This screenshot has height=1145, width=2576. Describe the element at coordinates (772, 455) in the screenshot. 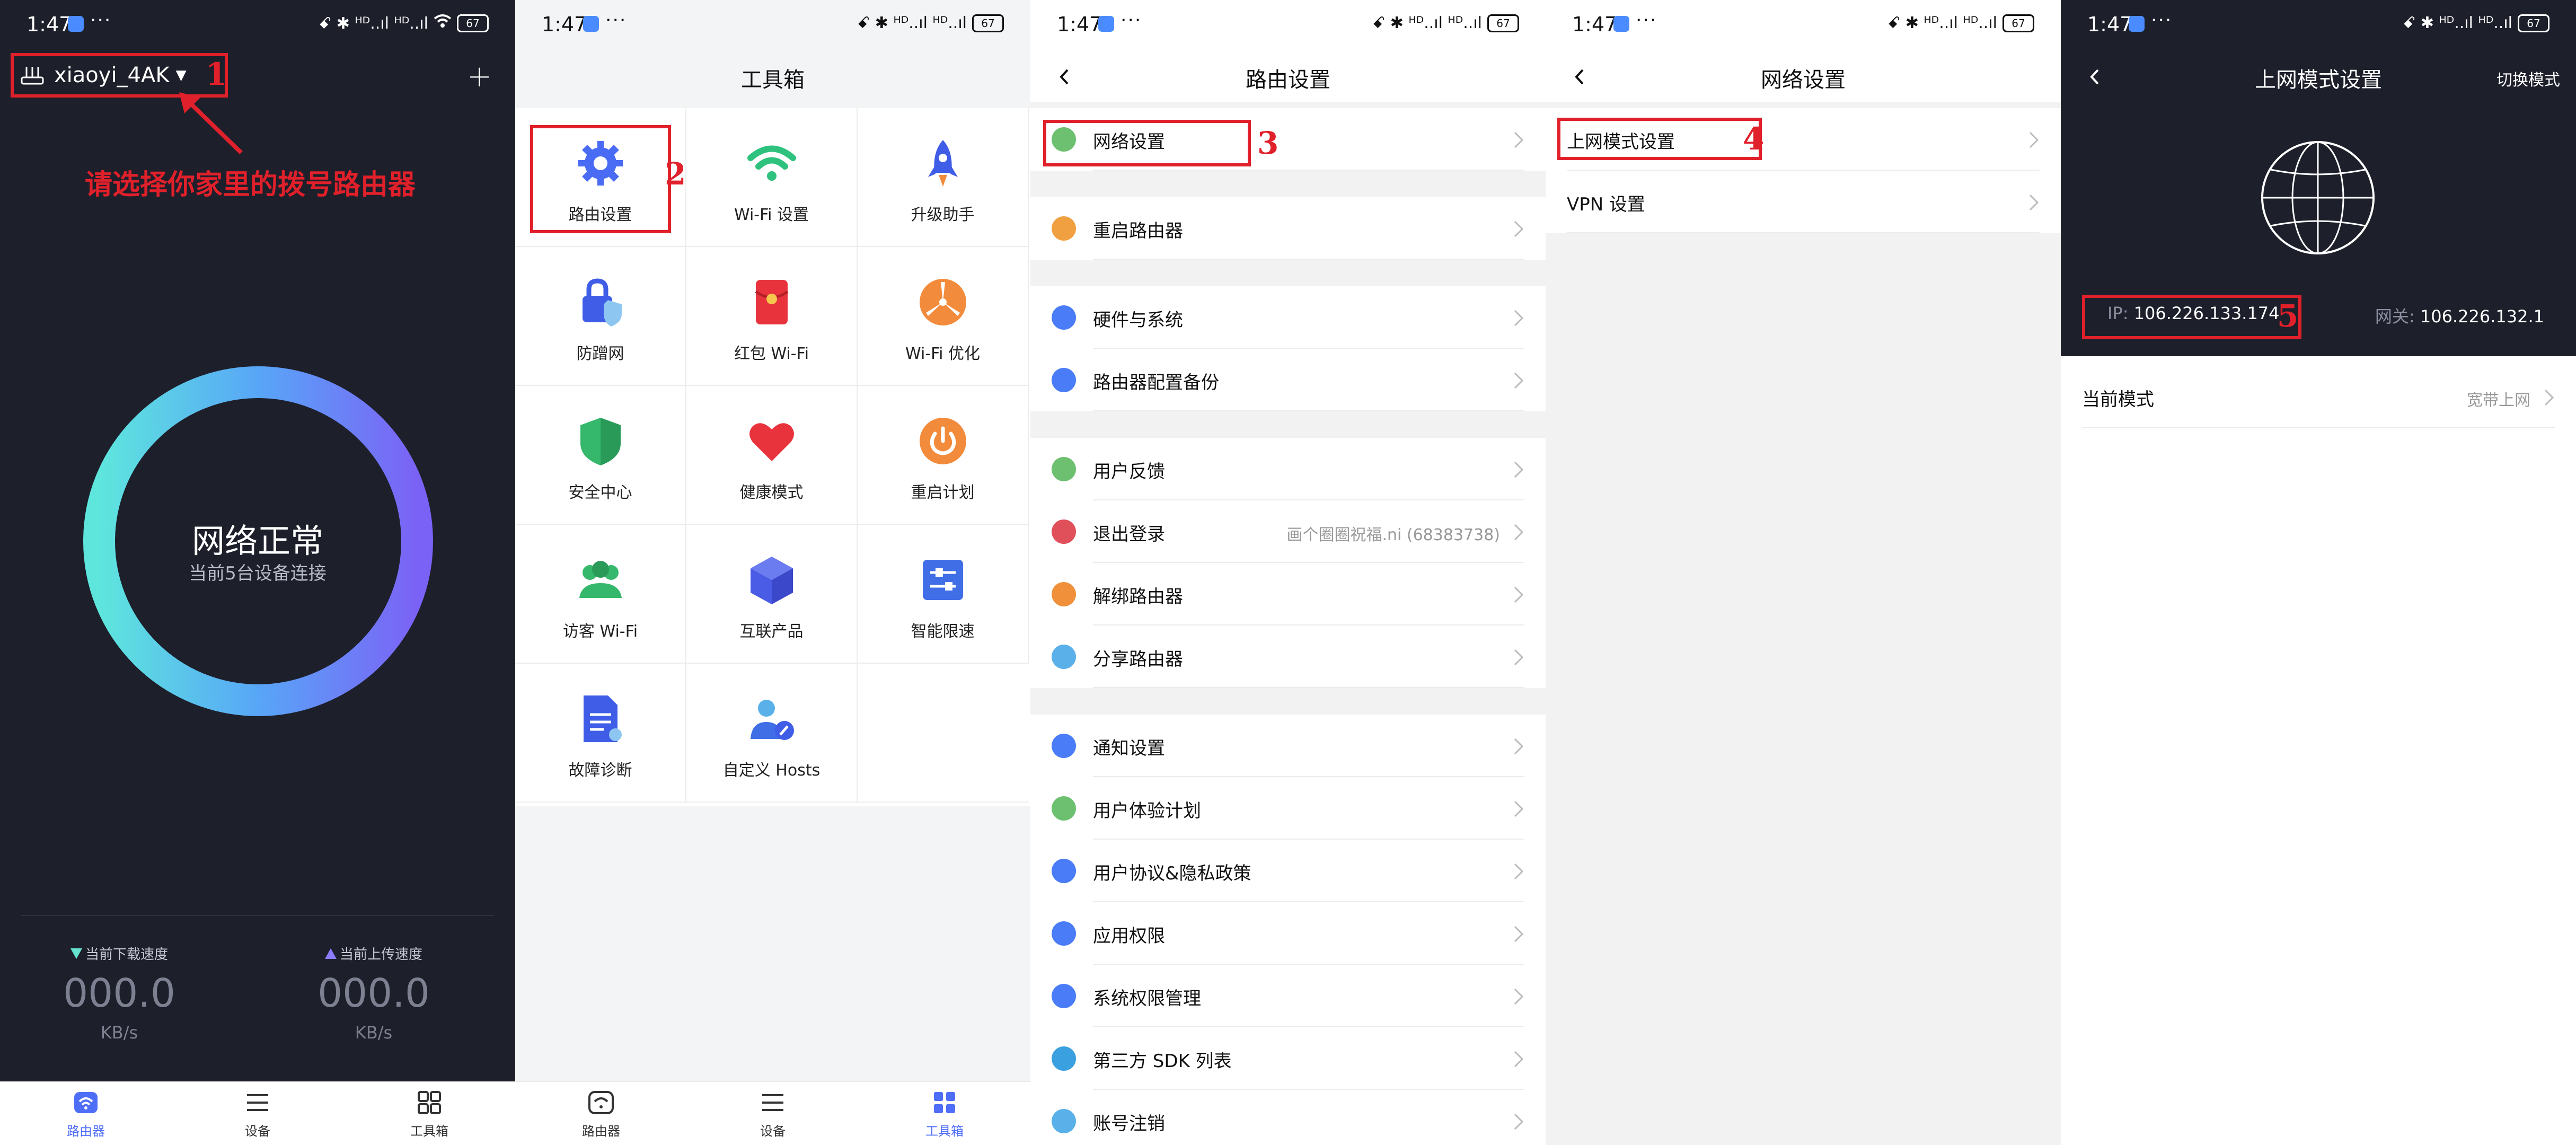

I see `tool-health-mode: 健康模式` at that location.